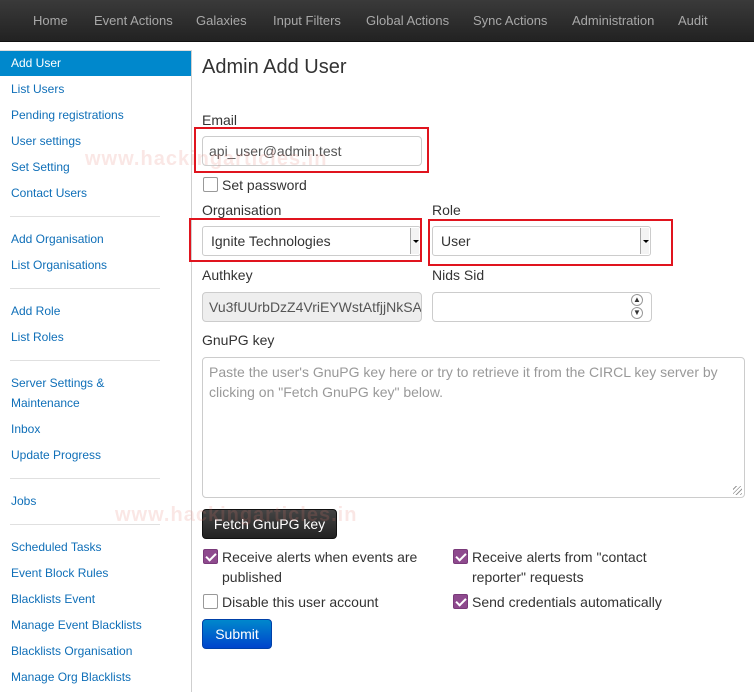 The width and height of the screenshot is (754, 692). I want to click on sidebar-item-server-settings: Server Settings &, so click(95, 383).